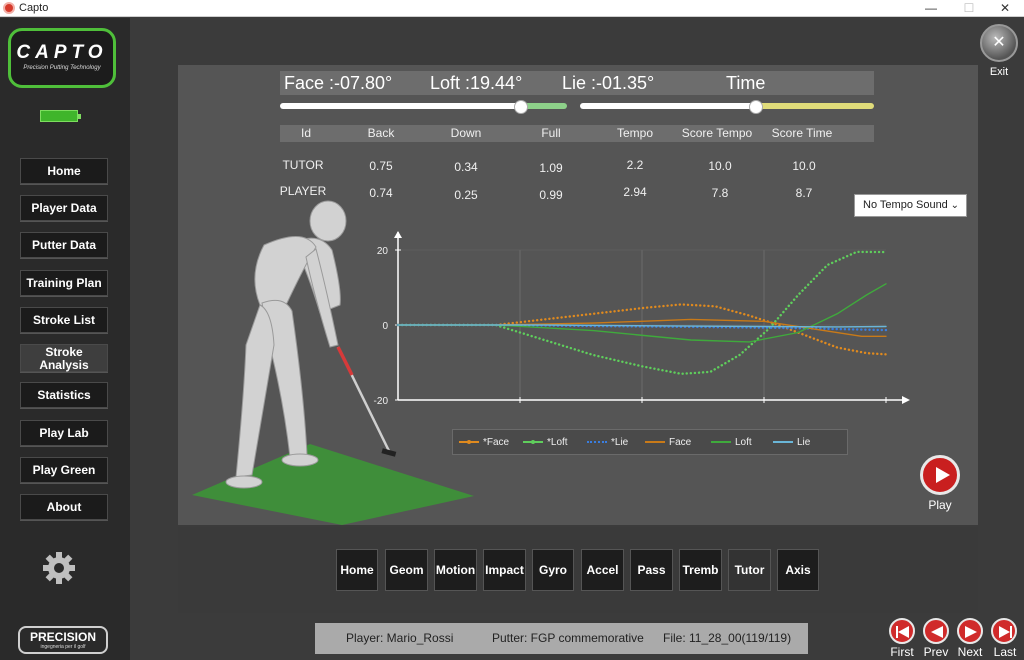 Image resolution: width=1024 pixels, height=660 pixels. Describe the element at coordinates (936, 652) in the screenshot. I see `prev-label: Prev` at that location.